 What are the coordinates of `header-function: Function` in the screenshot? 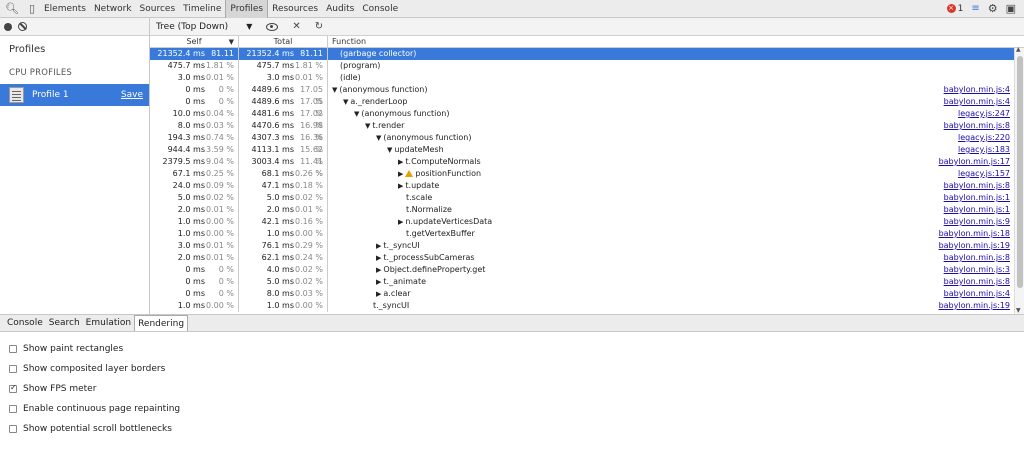 It's located at (676, 41).